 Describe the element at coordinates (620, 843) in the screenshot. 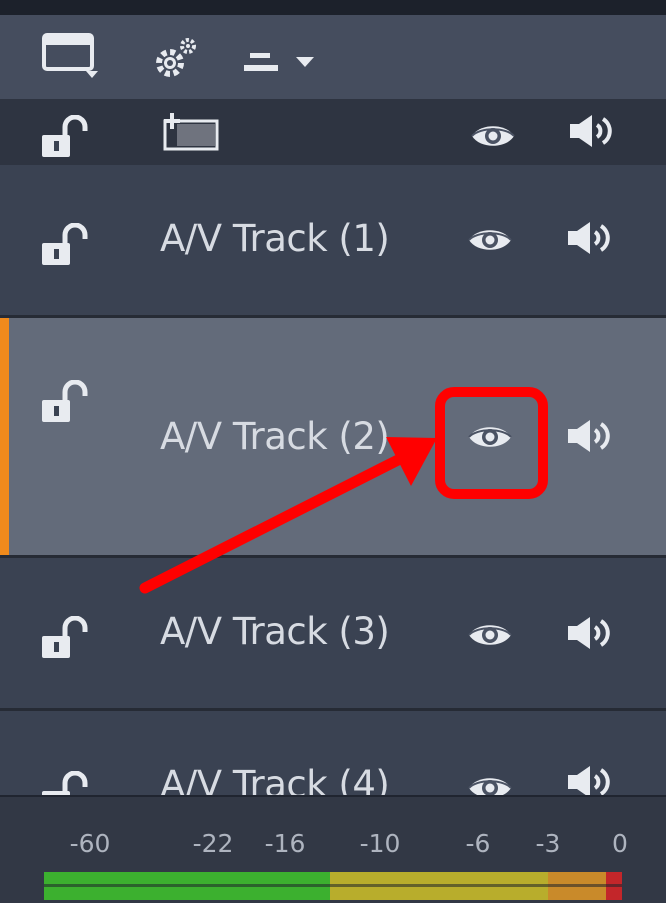

I see `meter-scale-label: 0` at that location.